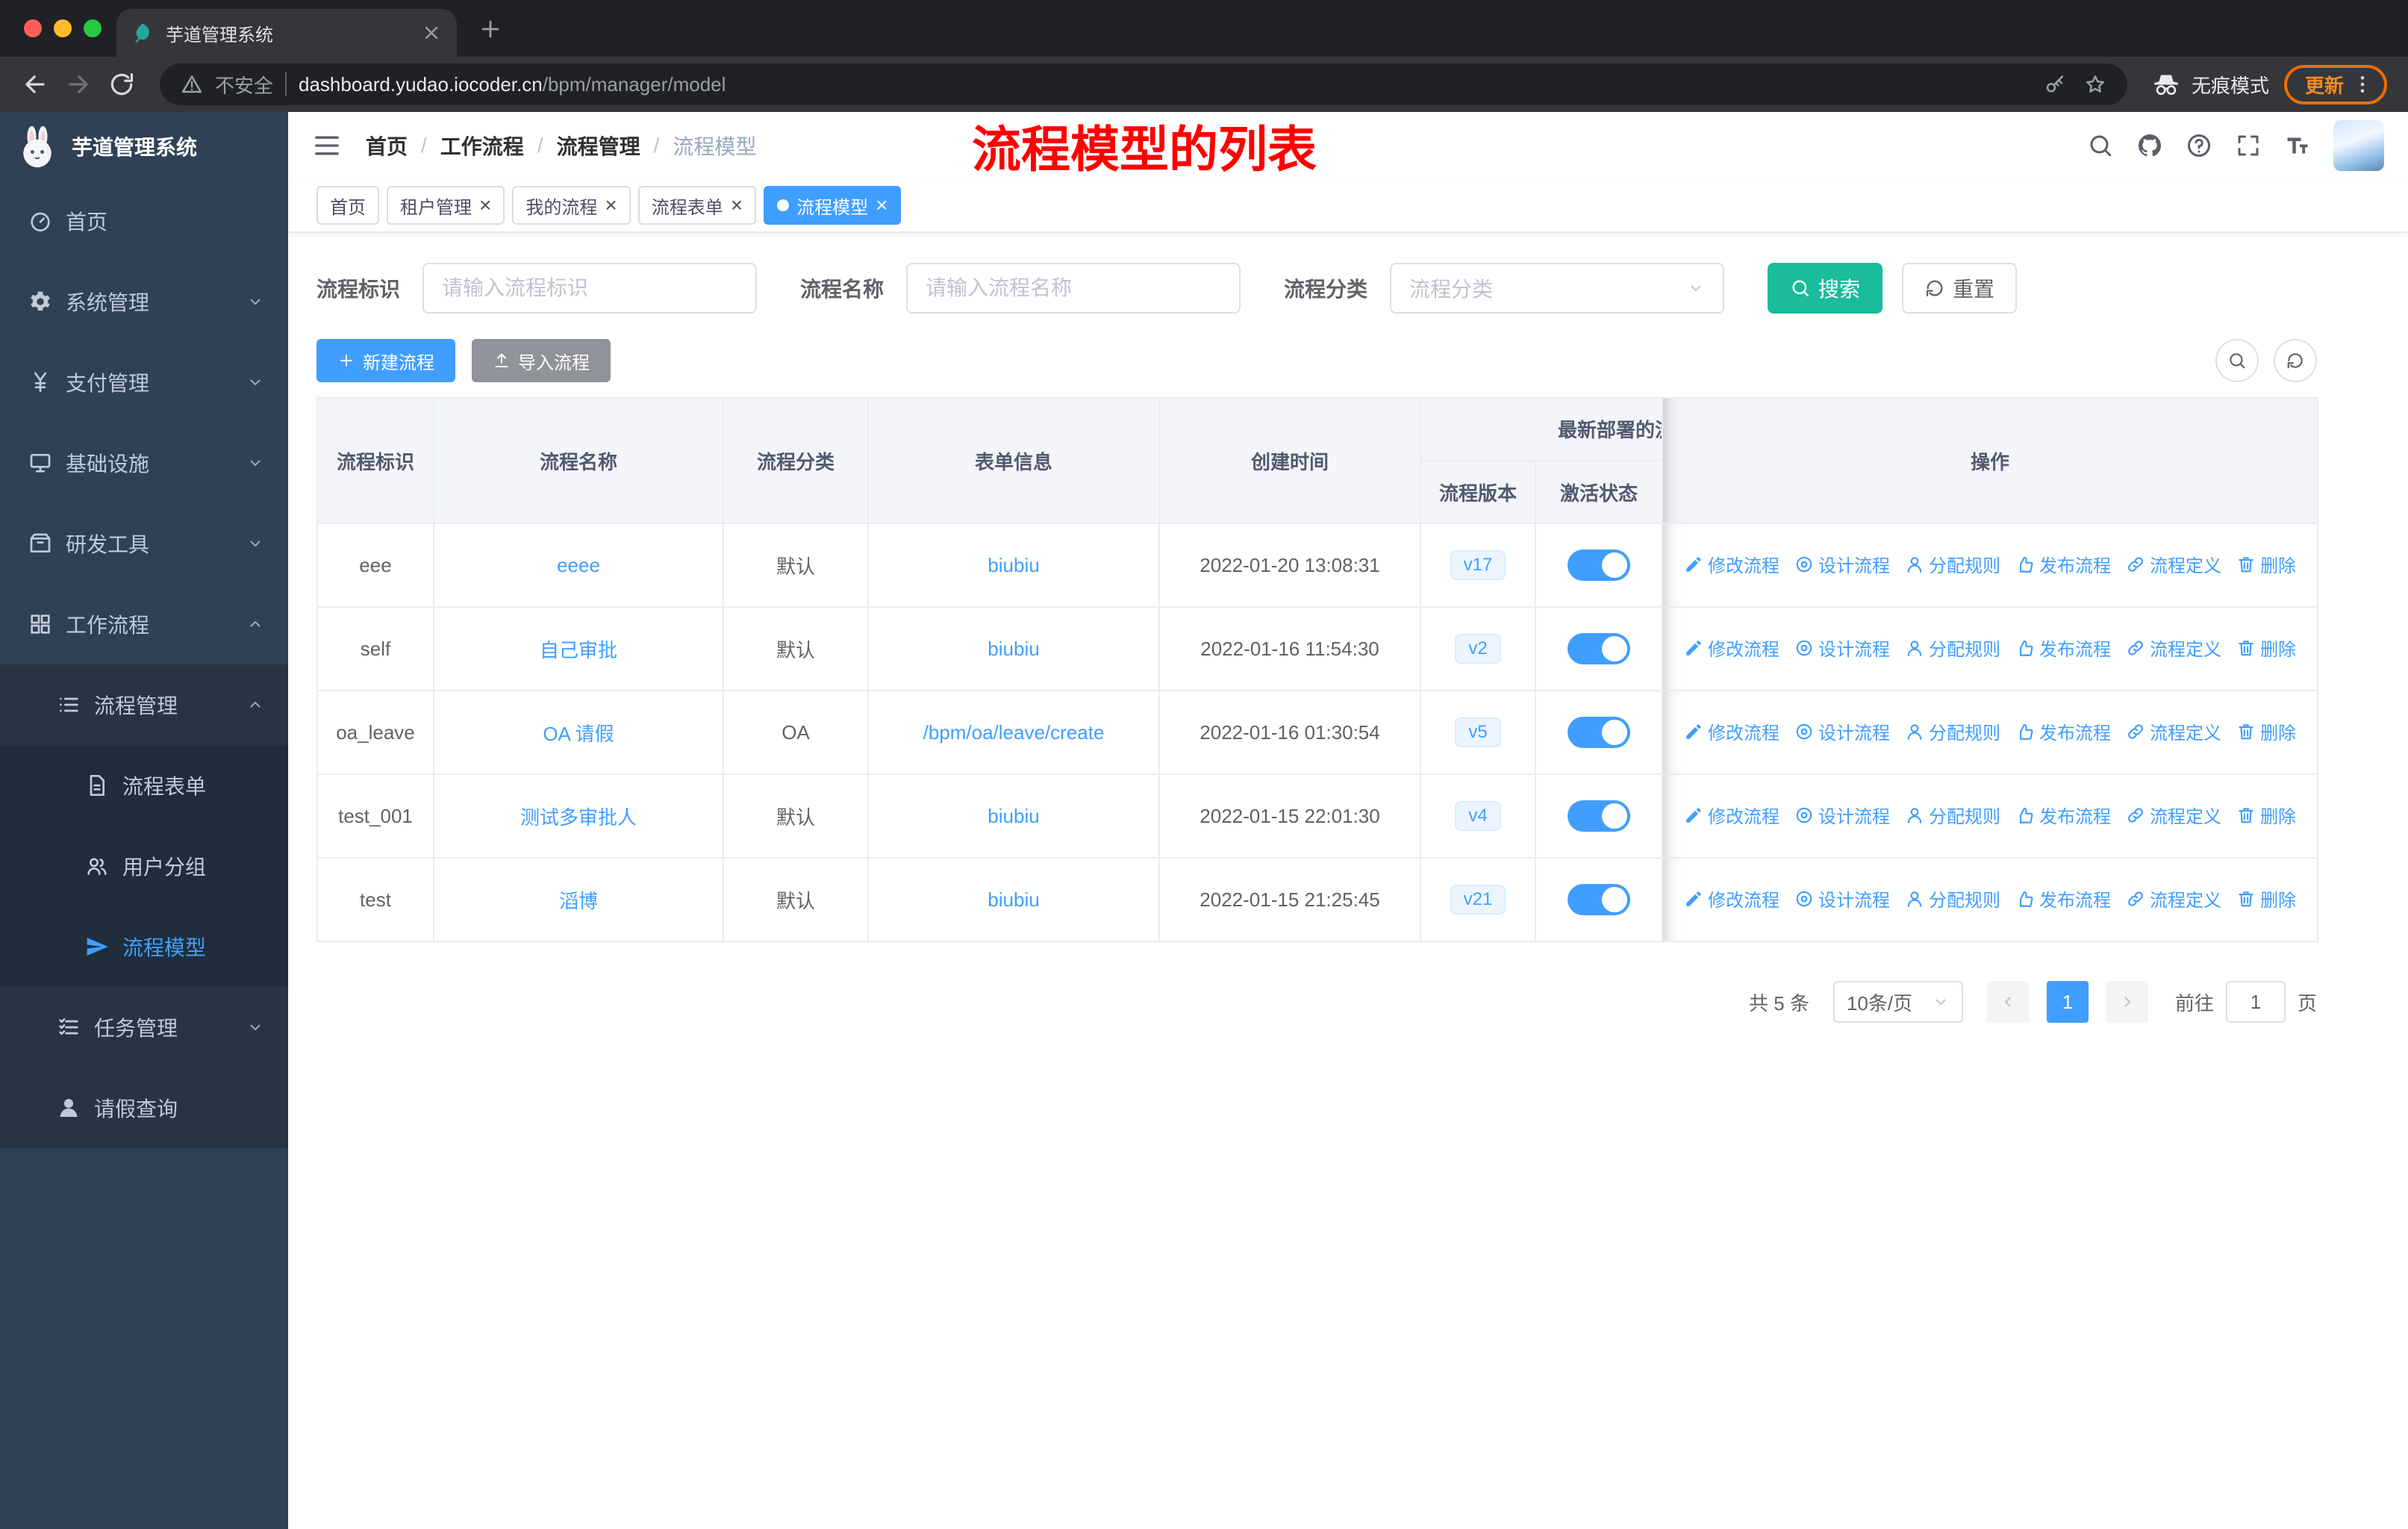  Describe the element at coordinates (2248, 145) in the screenshot. I see `fullscreen-icon` at that location.